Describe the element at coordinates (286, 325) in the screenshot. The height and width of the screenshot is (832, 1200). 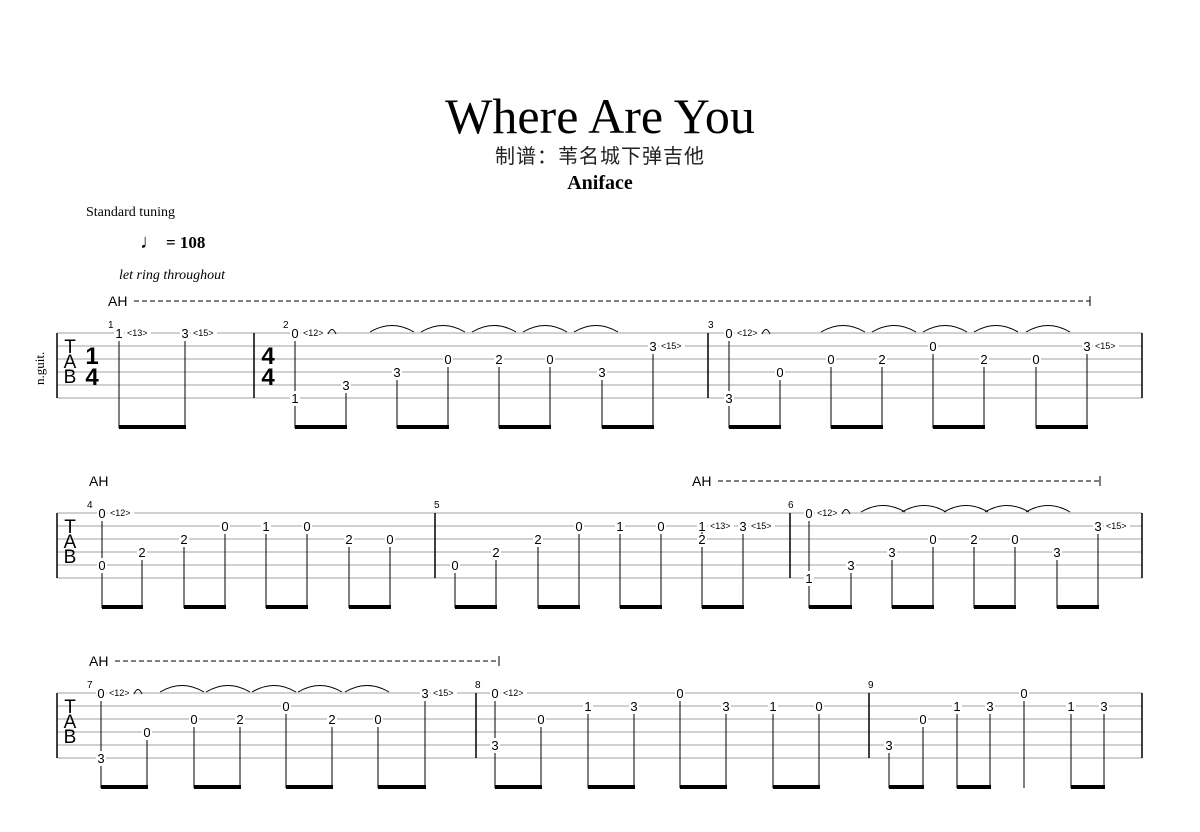
I see `measure-number: 2` at that location.